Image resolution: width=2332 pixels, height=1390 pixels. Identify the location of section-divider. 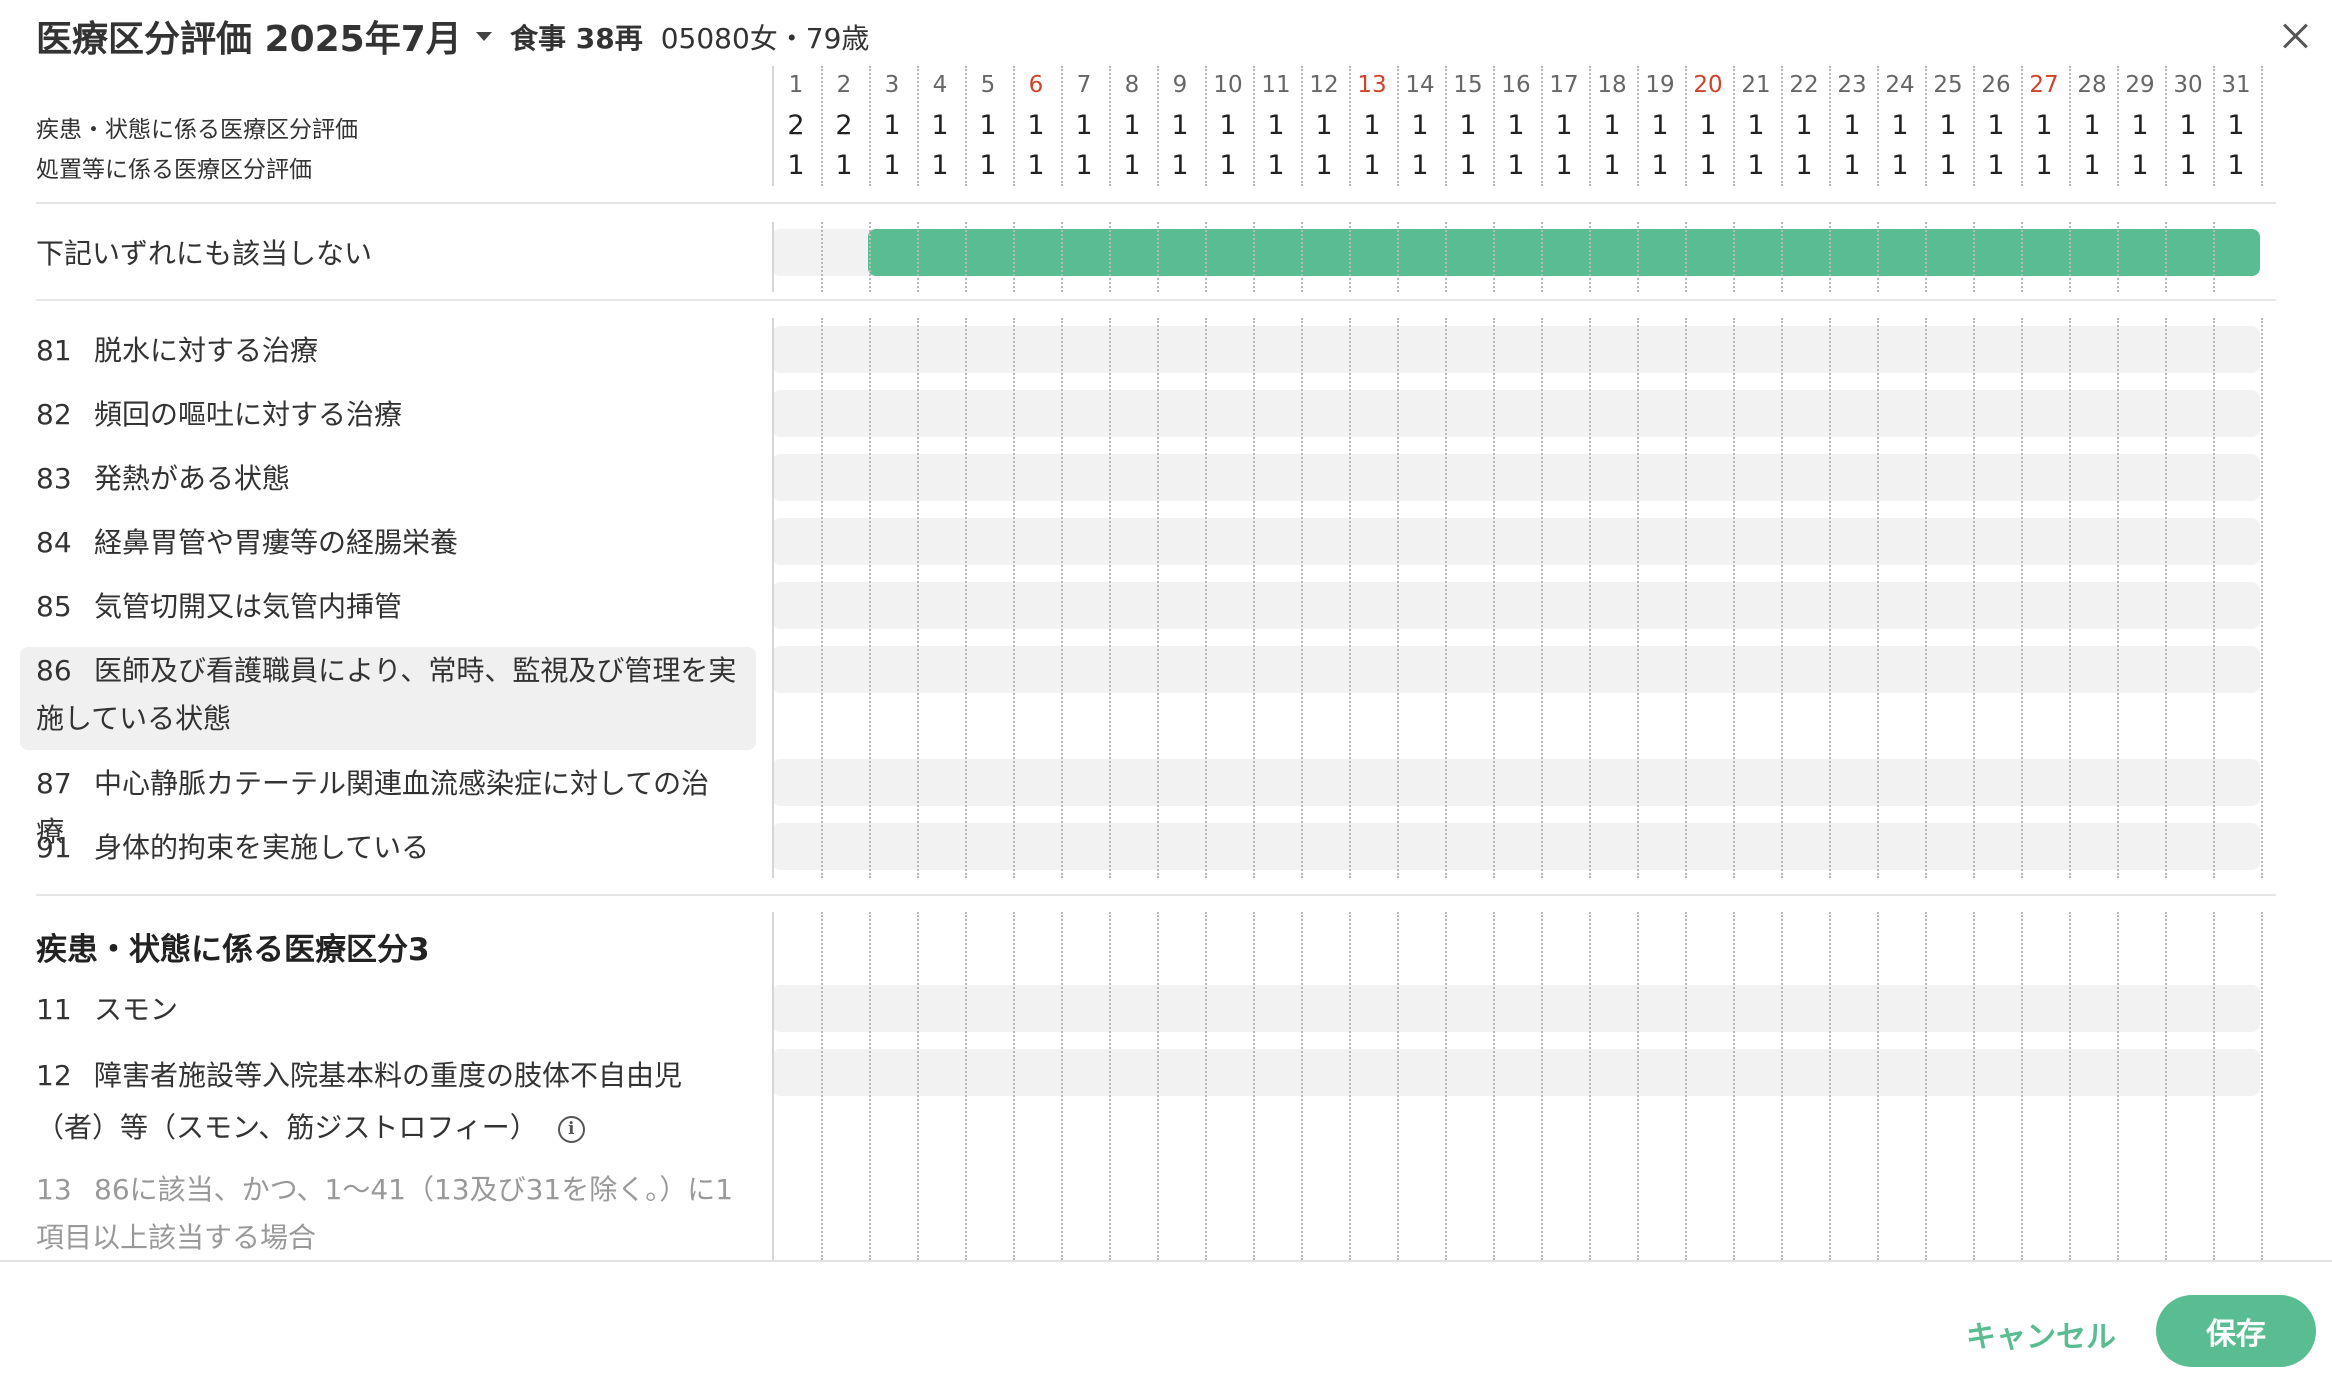
(1156, 895).